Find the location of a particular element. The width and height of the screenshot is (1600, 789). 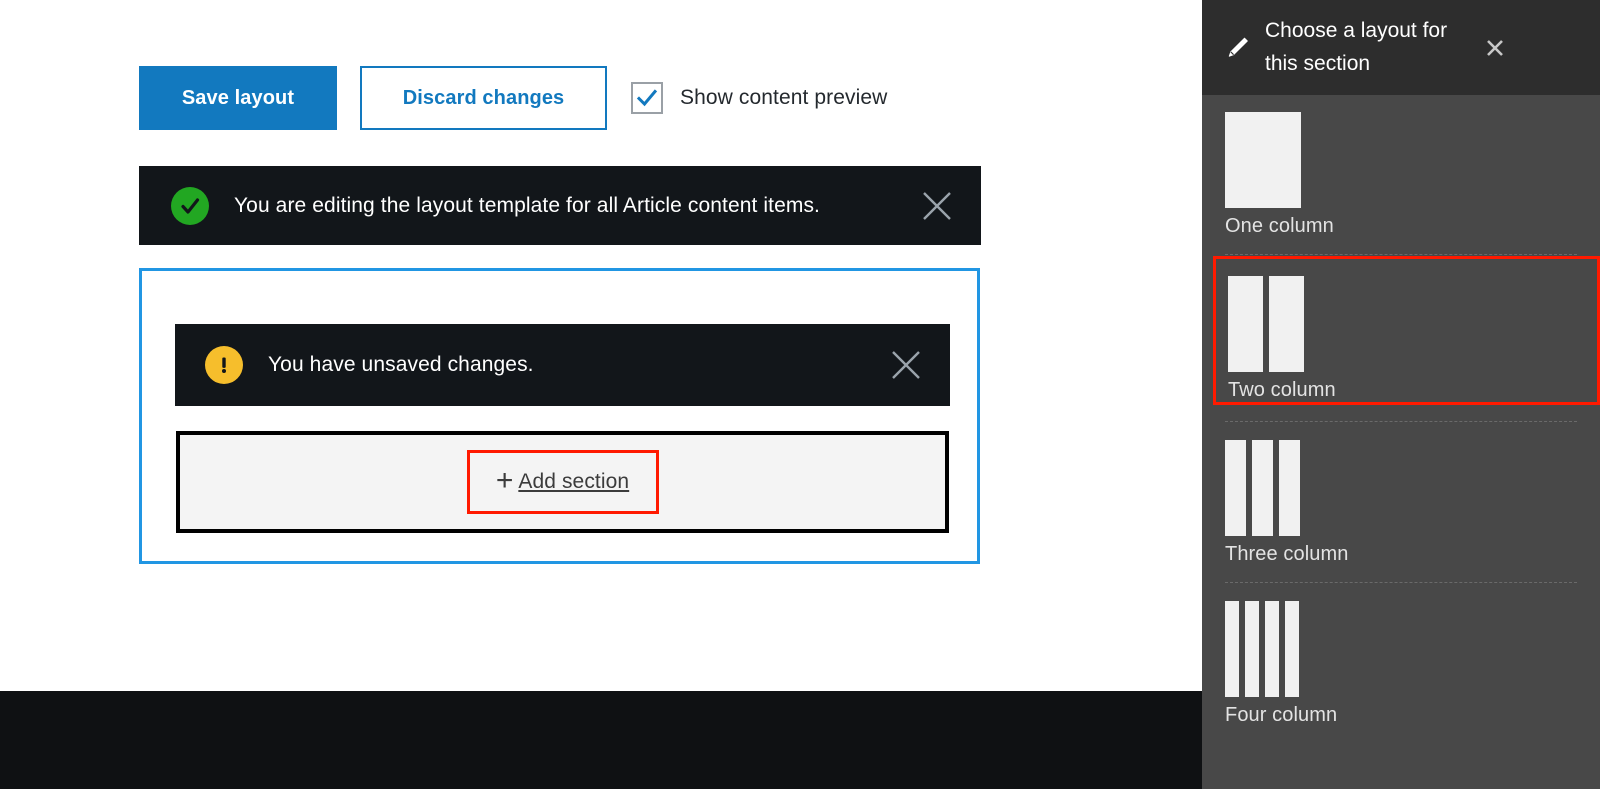

warning-exclamation-icon is located at coordinates (224, 365).